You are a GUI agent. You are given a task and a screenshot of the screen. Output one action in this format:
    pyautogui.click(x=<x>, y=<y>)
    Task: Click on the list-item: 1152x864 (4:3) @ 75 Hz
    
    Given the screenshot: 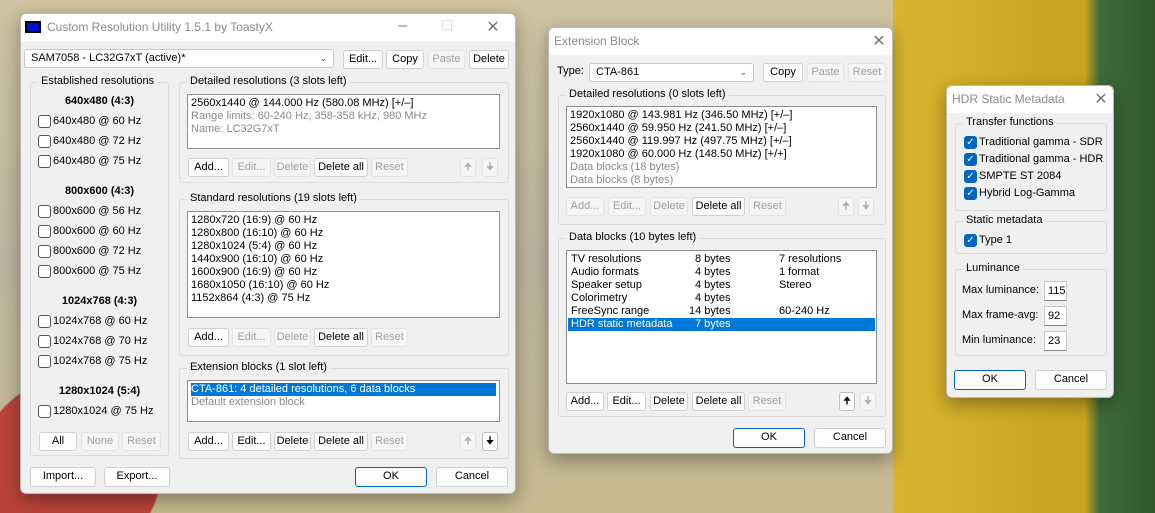 What is the action you would take?
    pyautogui.click(x=343, y=298)
    